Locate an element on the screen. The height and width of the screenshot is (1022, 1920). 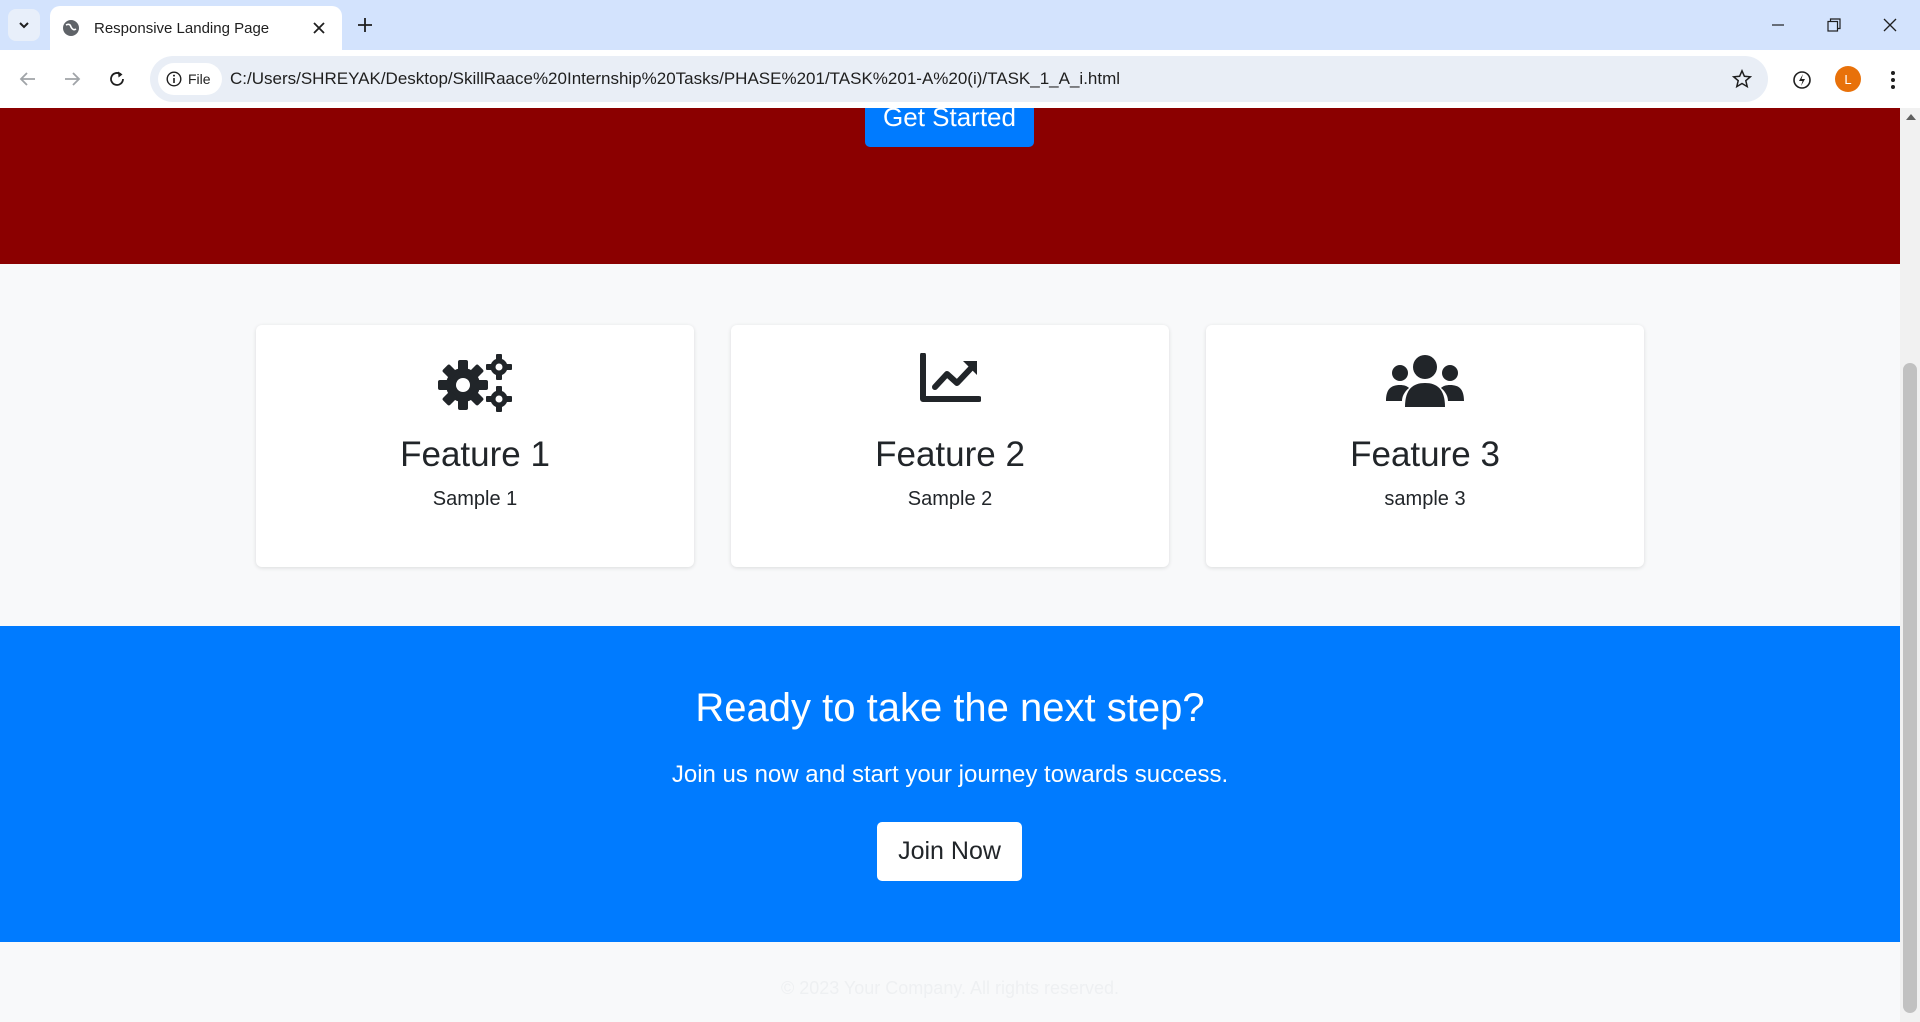
feature-card-1: Feature 1 Sample 1 is located at coordinates (475, 446).